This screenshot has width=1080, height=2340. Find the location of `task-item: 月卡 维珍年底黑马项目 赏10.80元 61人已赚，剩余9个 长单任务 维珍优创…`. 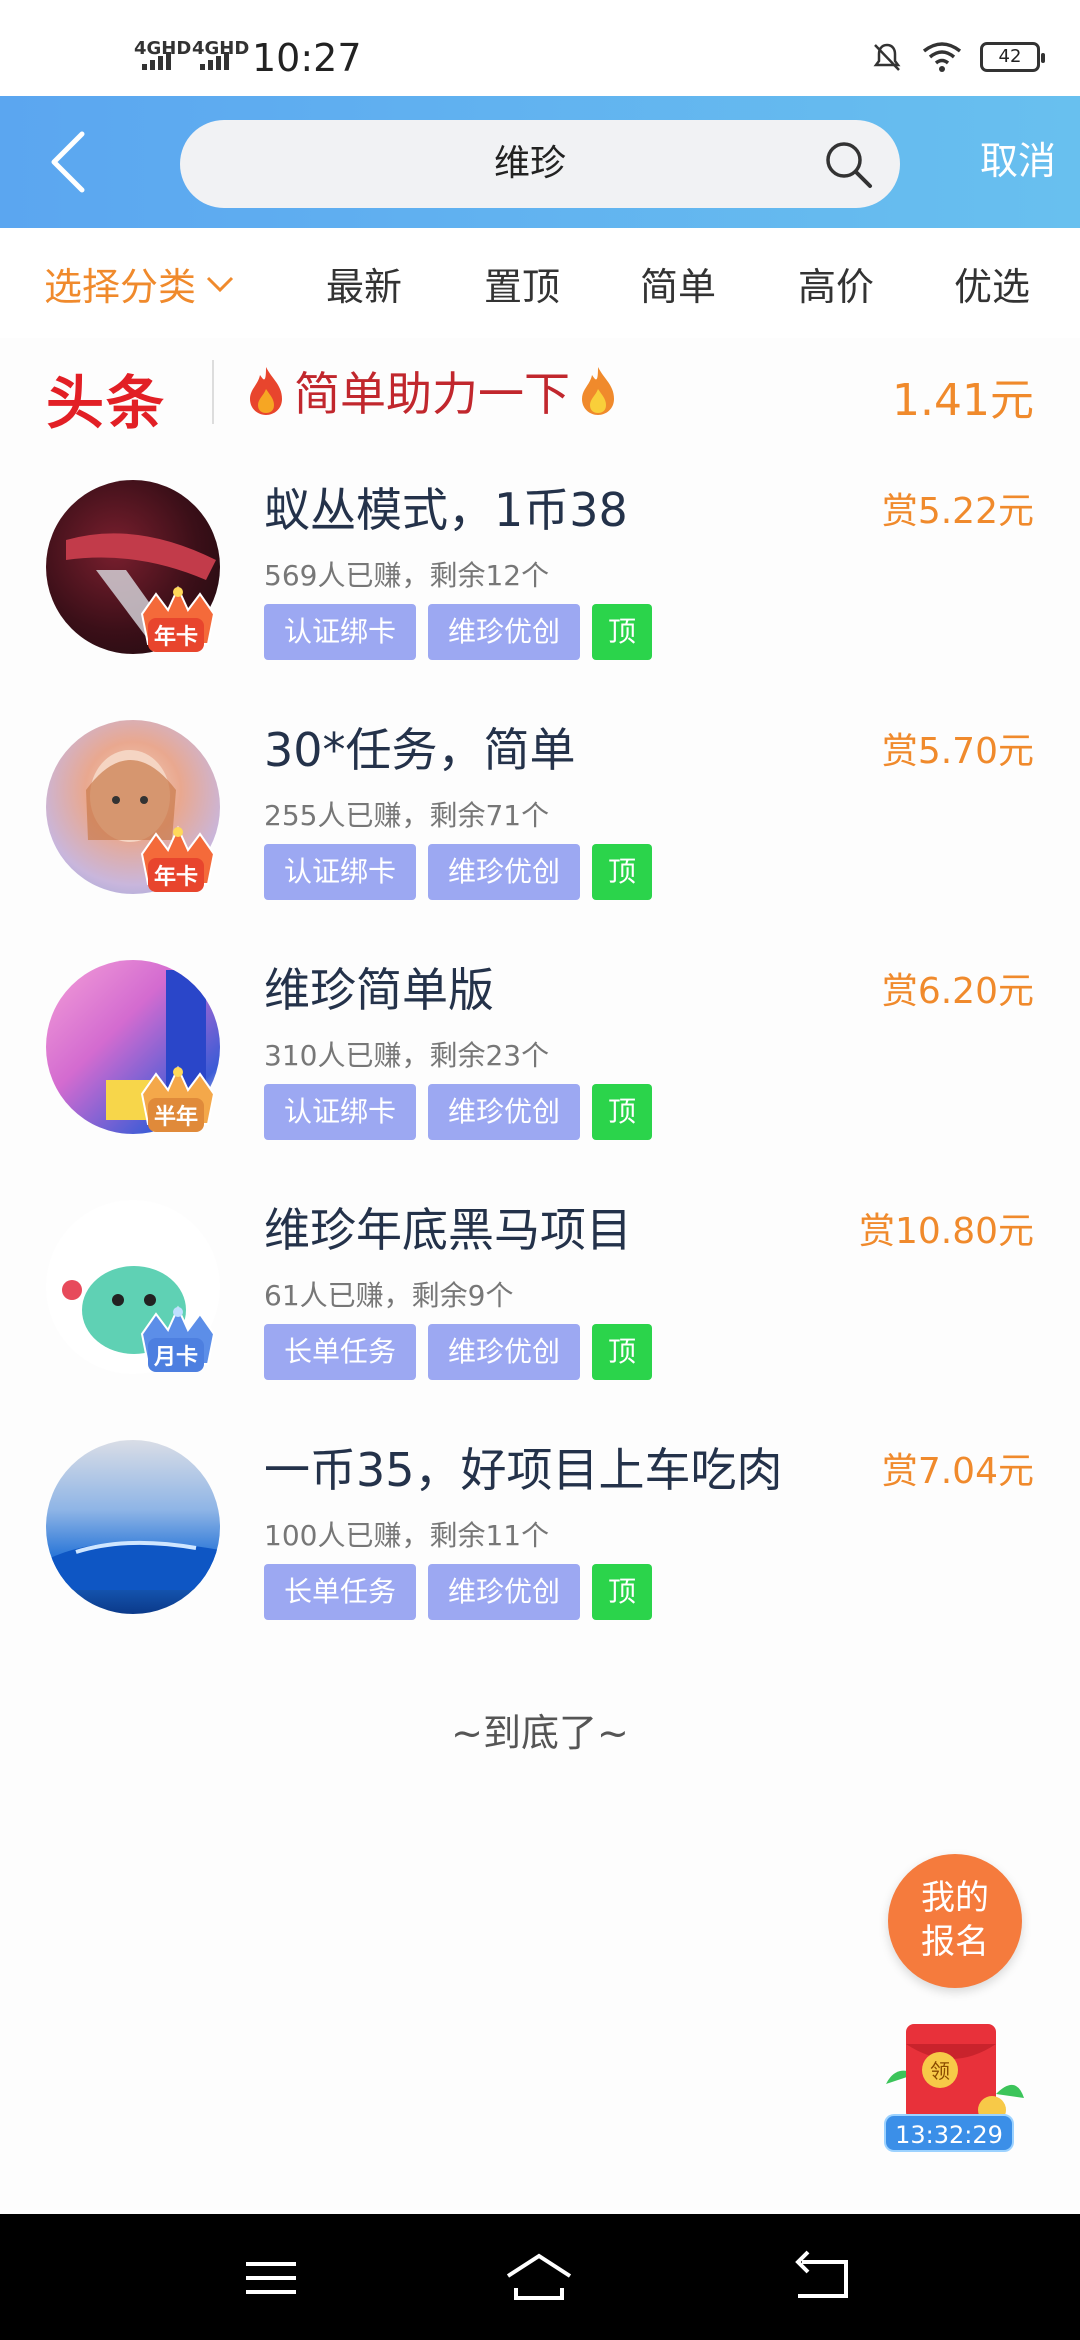

task-item: 月卡 维珍年底黑马项目 赏10.80元 61人已赚，剩余9个 长单任务 维珍优创… is located at coordinates (540, 1320).